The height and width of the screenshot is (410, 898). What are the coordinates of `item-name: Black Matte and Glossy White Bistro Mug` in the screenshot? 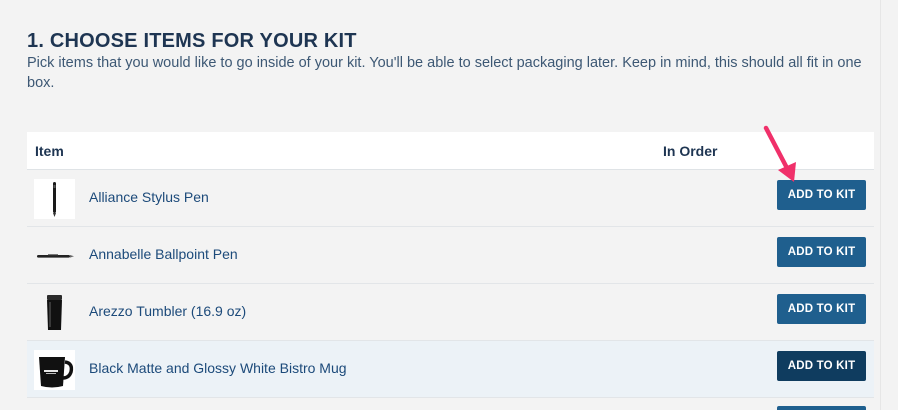 It's located at (218, 368).